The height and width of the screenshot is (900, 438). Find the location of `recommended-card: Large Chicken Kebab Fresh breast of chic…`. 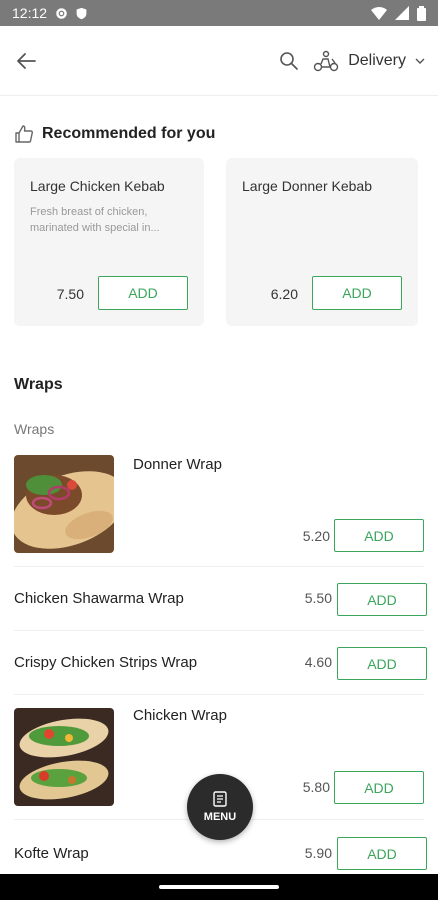

recommended-card: Large Chicken Kebab Fresh breast of chic… is located at coordinates (109, 242).